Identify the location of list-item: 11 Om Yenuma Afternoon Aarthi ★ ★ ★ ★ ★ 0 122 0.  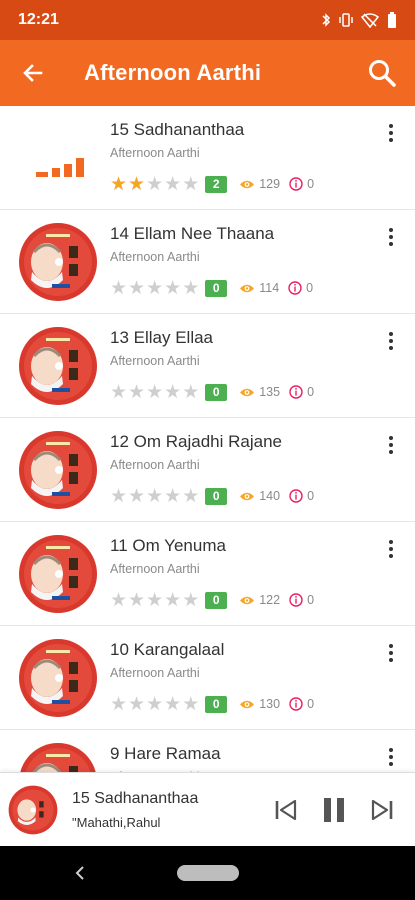
(207, 574).